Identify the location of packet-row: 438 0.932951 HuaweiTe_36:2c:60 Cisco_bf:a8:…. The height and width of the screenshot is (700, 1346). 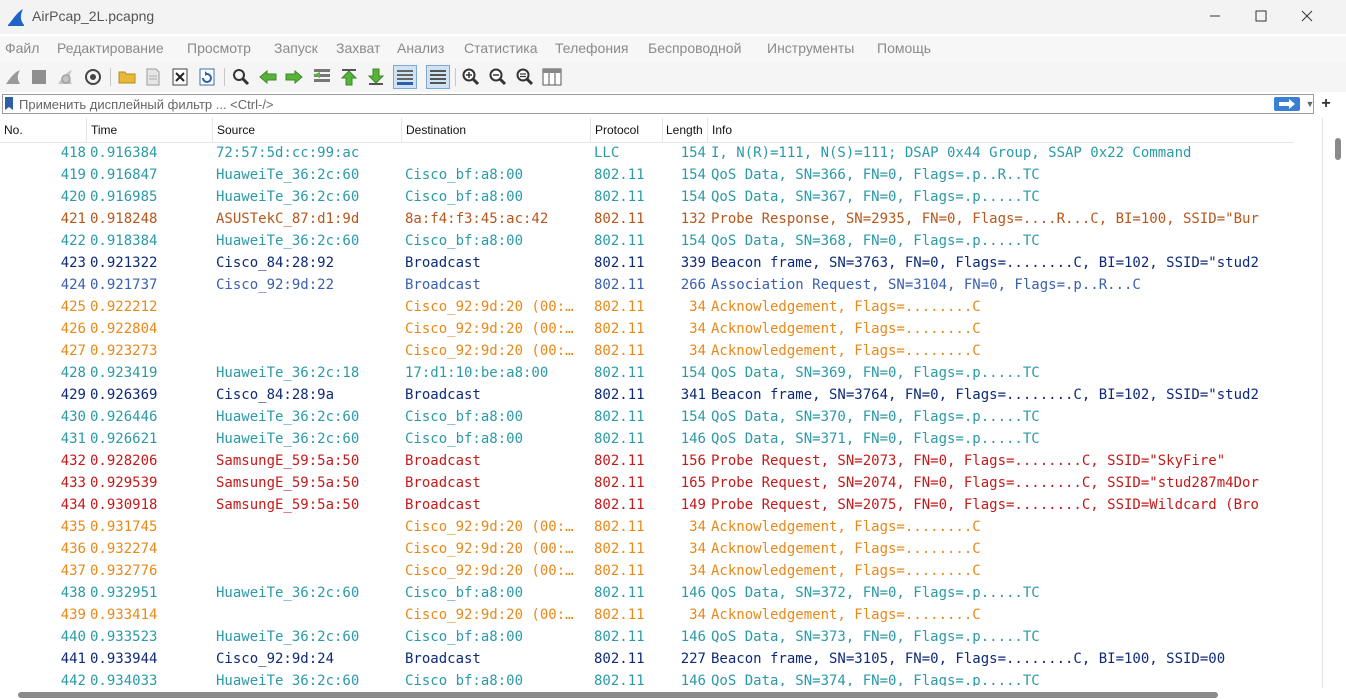
(647, 593).